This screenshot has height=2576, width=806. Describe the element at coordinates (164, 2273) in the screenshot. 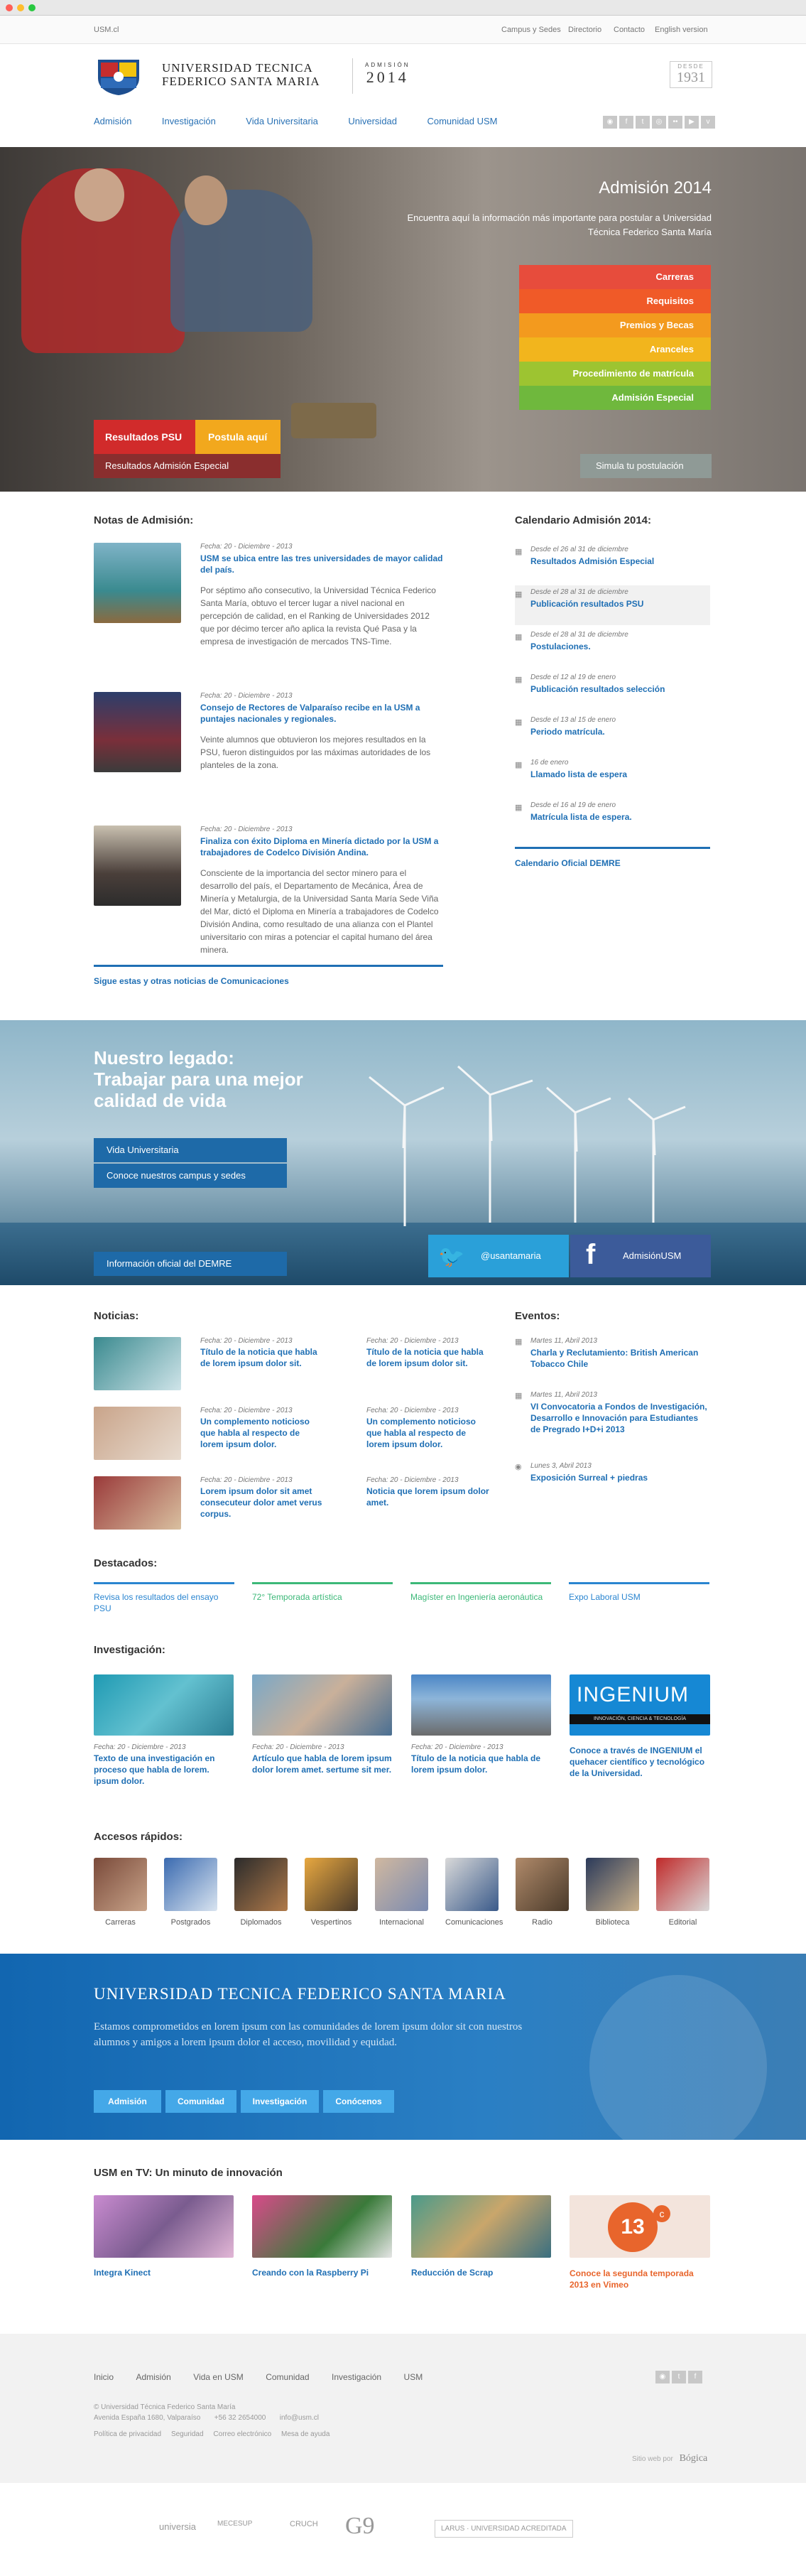

I see `tv-item-title: Integra Kinect` at that location.